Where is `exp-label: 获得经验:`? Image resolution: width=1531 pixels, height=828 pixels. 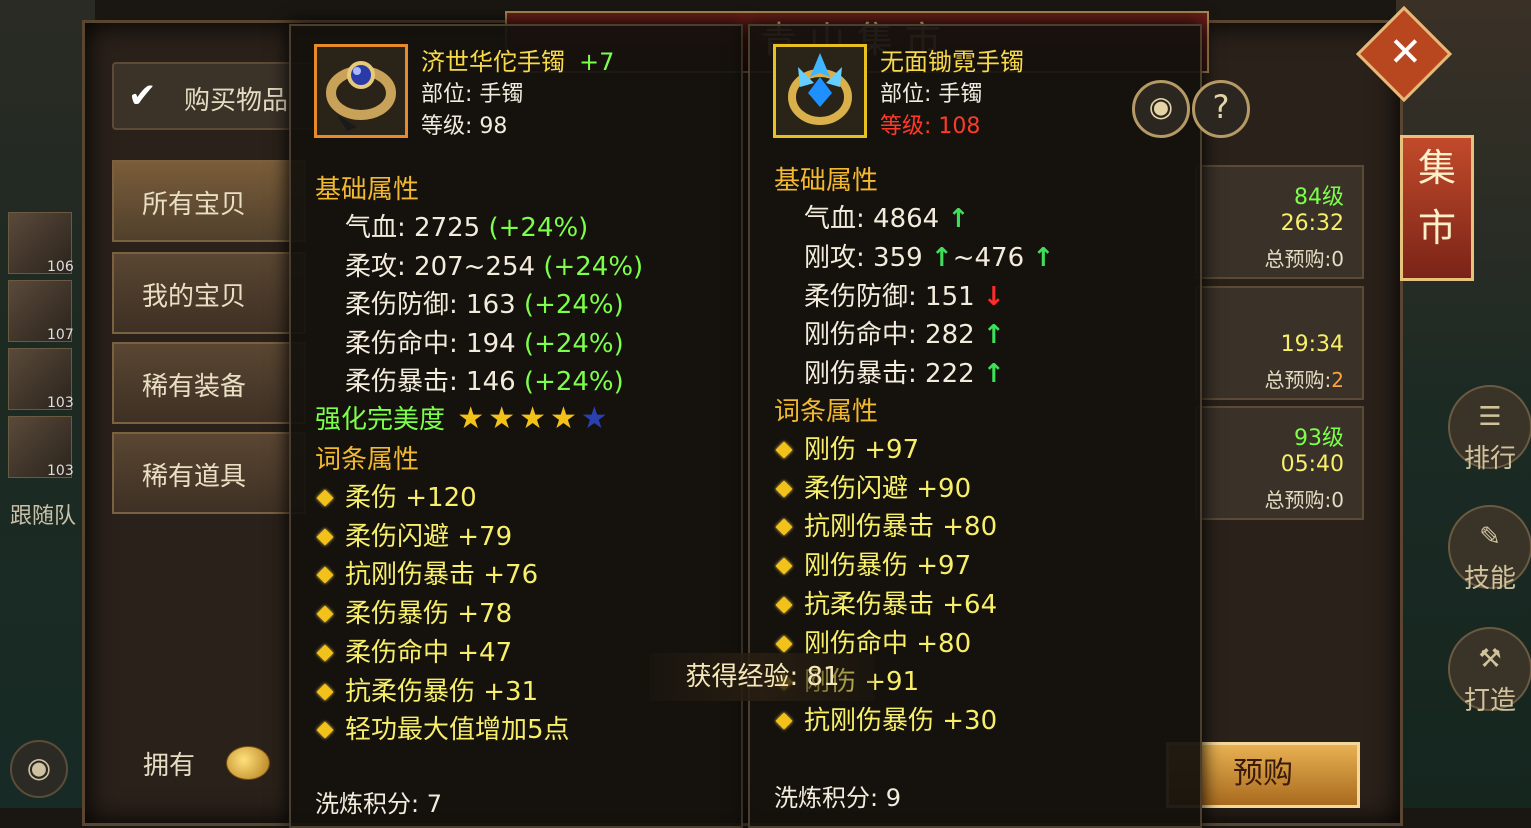
exp-label: 获得经验: is located at coordinates (742, 677).